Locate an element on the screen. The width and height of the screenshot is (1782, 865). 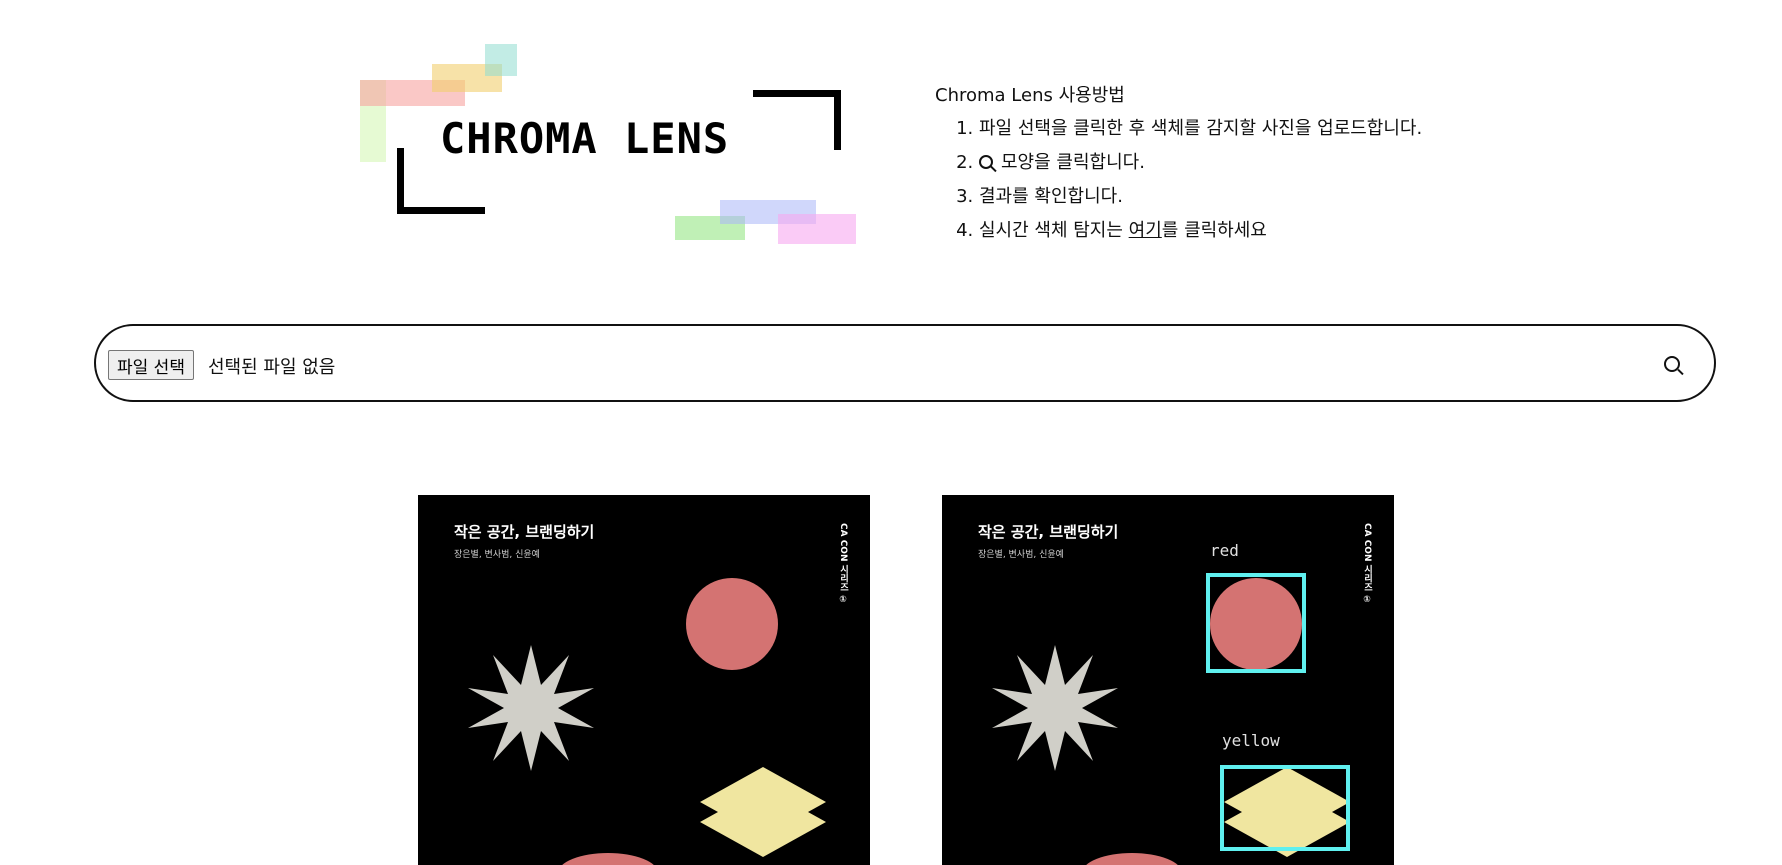
detection-box-red is located at coordinates (1256, 623).